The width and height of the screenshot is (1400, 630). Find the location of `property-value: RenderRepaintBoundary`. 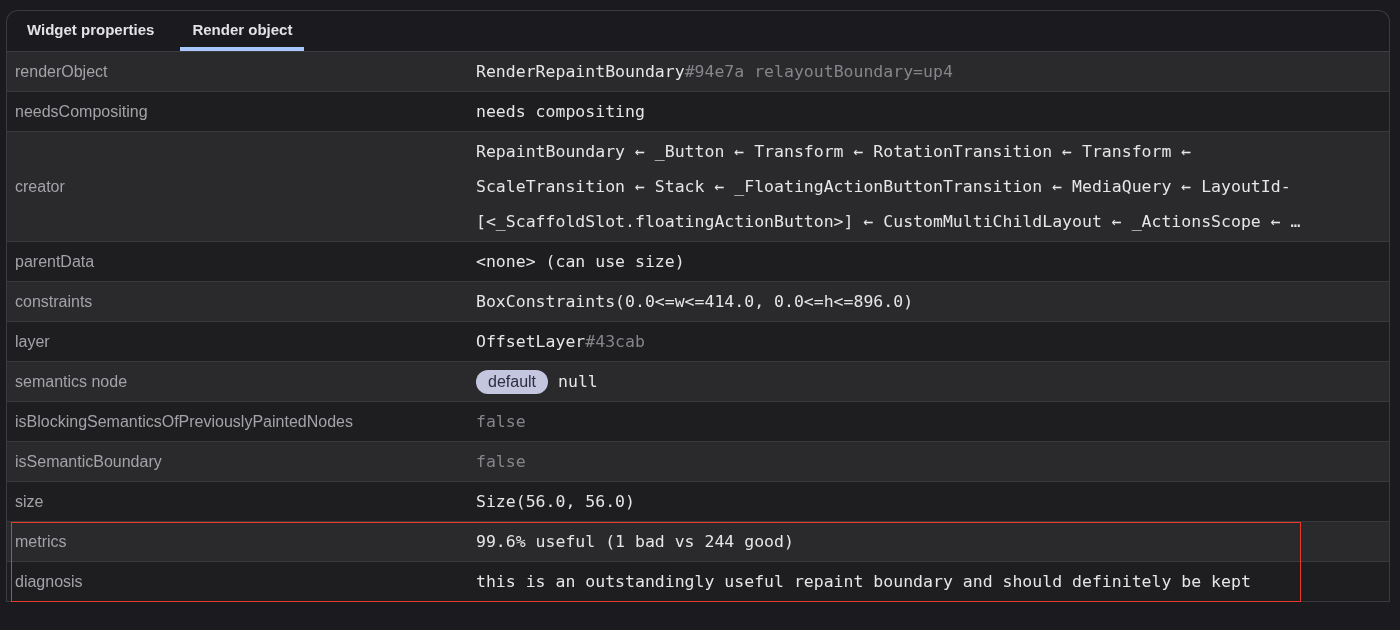

property-value: RenderRepaintBoundary is located at coordinates (580, 71).